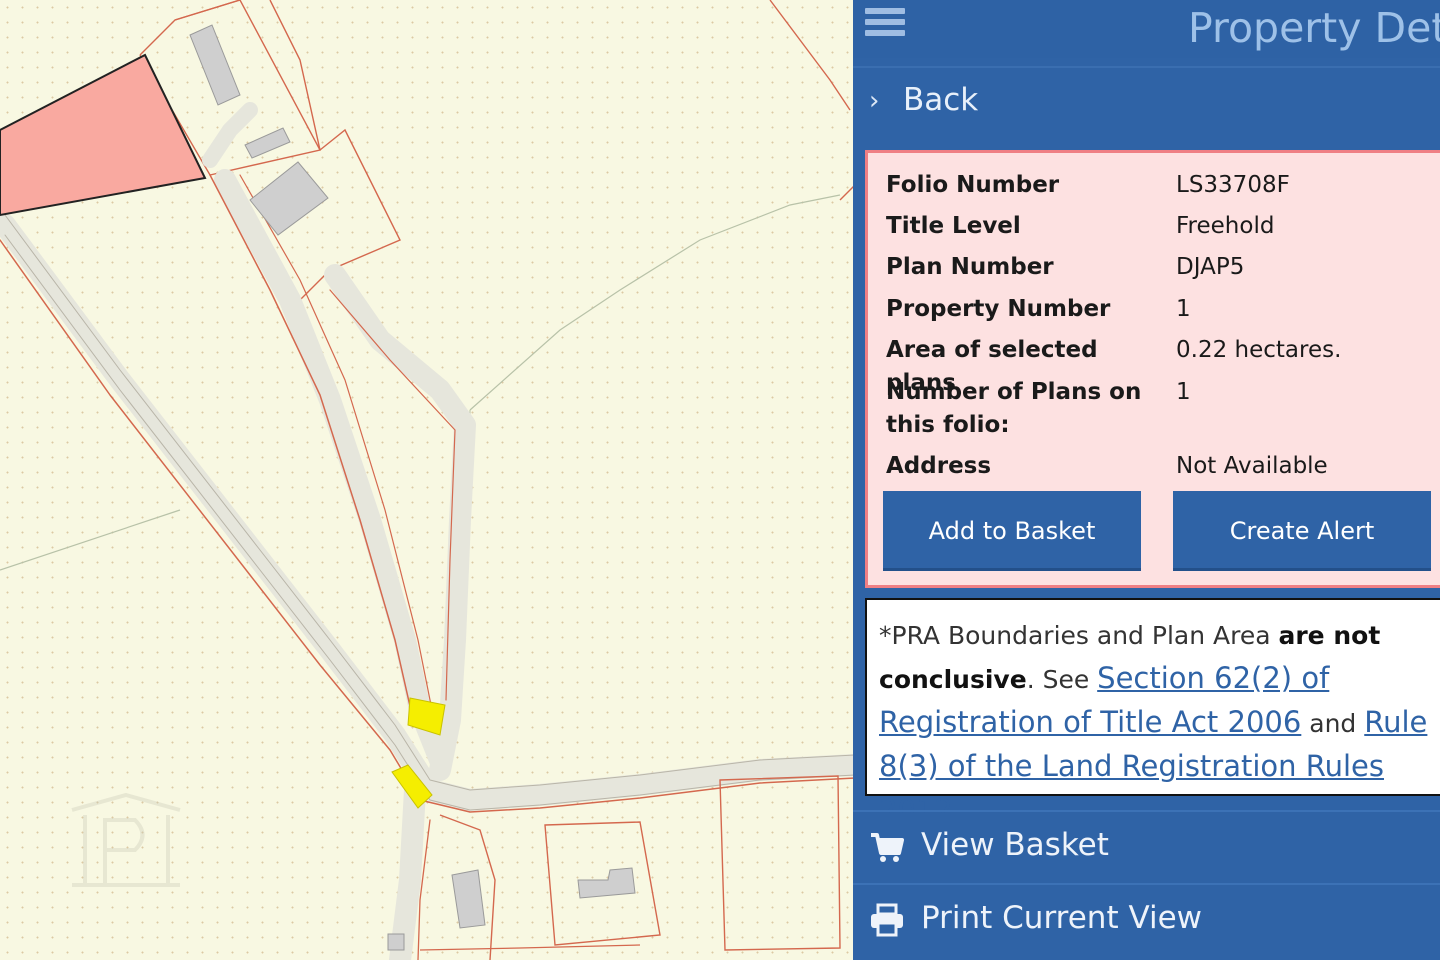 The width and height of the screenshot is (1440, 960). What do you see at coordinates (998, 309) in the screenshot?
I see `detail-key: Property Number` at bounding box center [998, 309].